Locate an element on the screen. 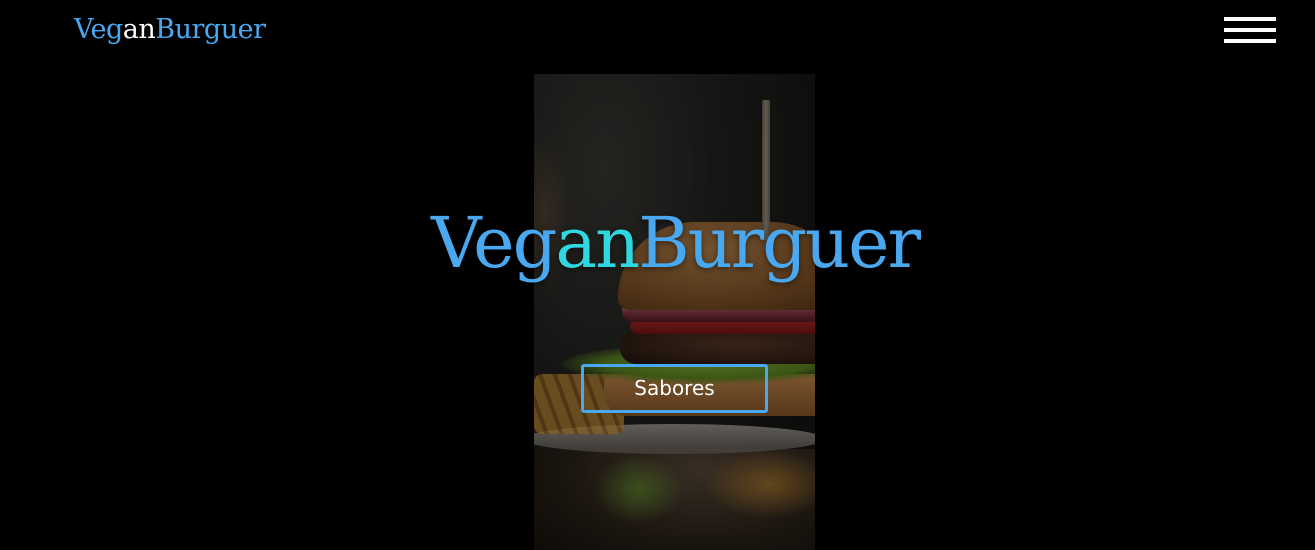 The height and width of the screenshot is (550, 1315). logo-text-an: an is located at coordinates (139, 29).